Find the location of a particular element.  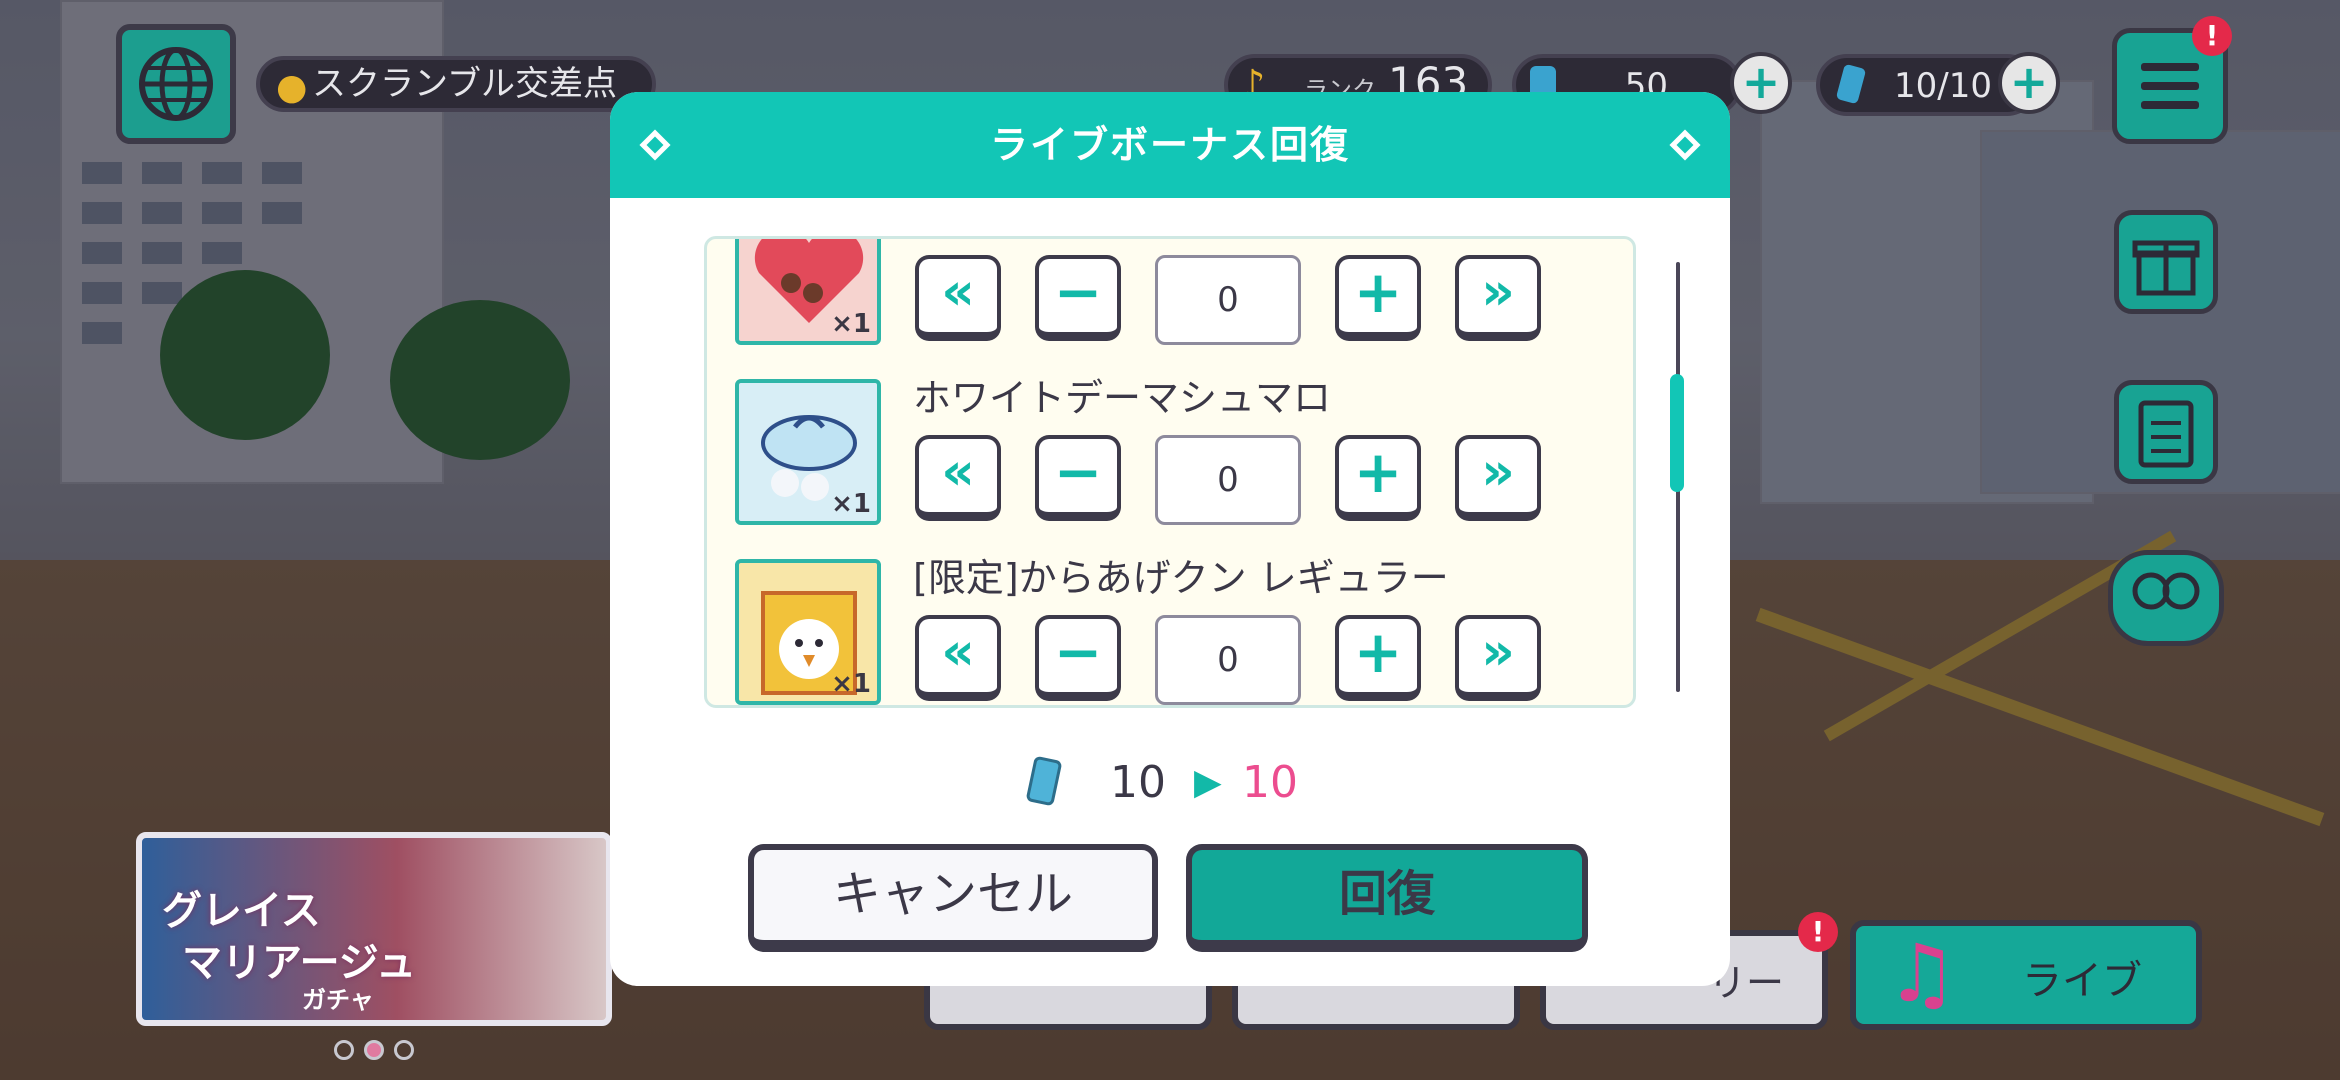

add-energy-button: + is located at coordinates (2029, 83).